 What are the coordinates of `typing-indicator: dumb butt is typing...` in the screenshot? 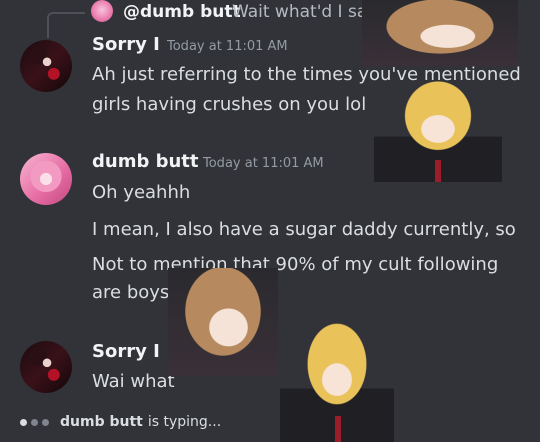 It's located at (120, 422).